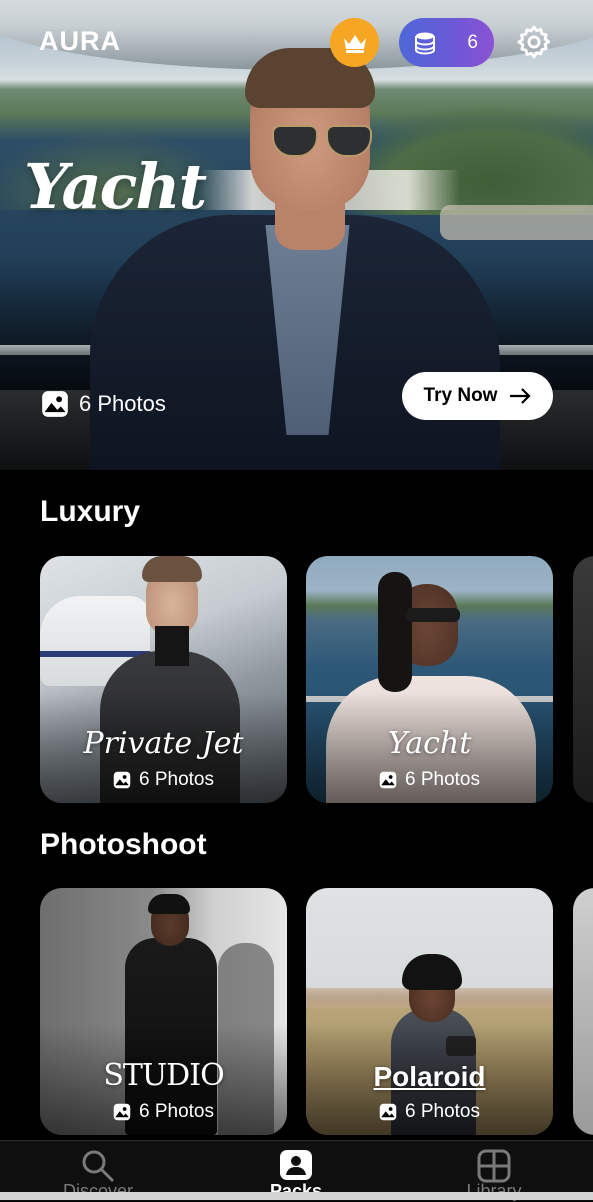  What do you see at coordinates (425, 43) in the screenshot?
I see `coins-icon` at bounding box center [425, 43].